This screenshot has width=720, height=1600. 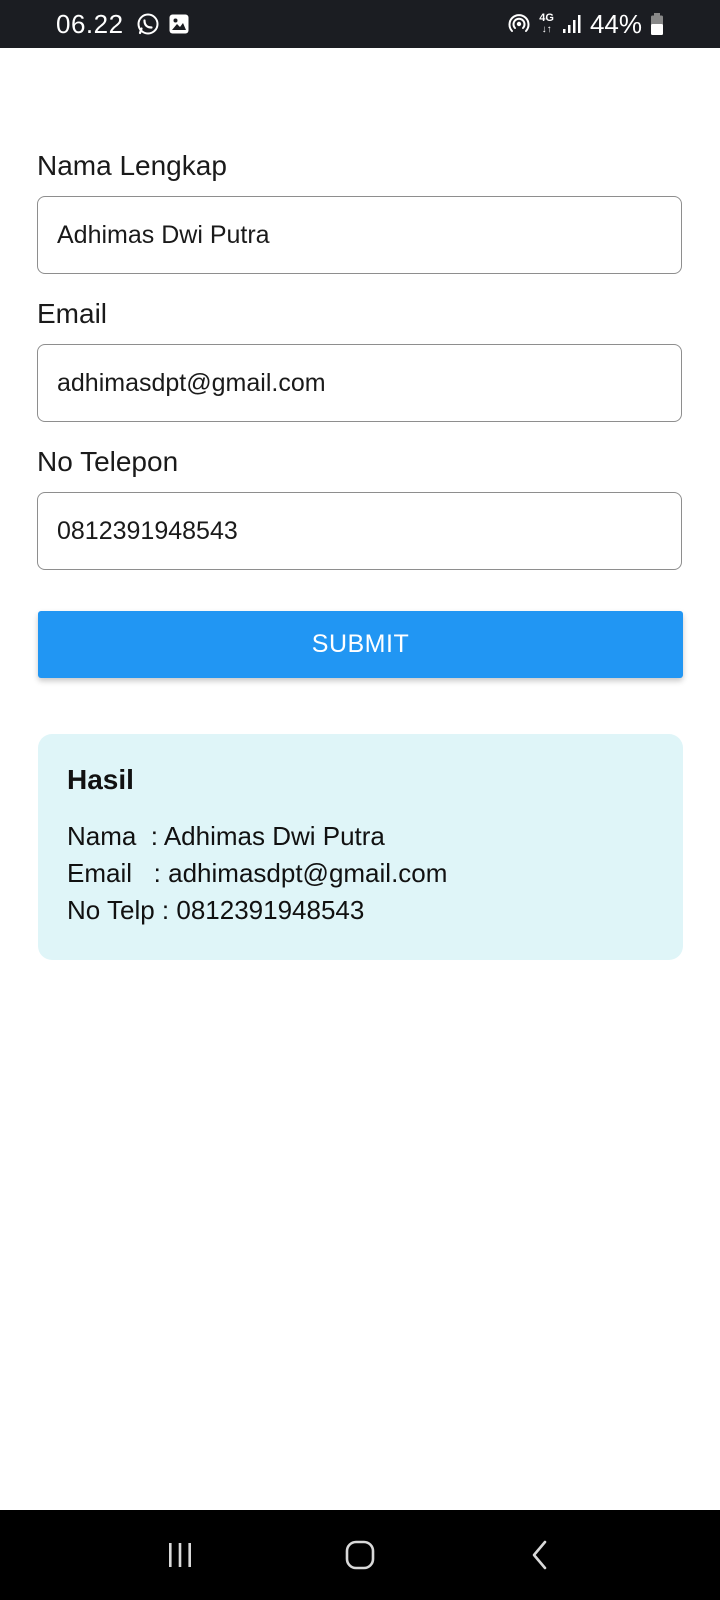 What do you see at coordinates (148, 24) in the screenshot?
I see `whatsapp-icon` at bounding box center [148, 24].